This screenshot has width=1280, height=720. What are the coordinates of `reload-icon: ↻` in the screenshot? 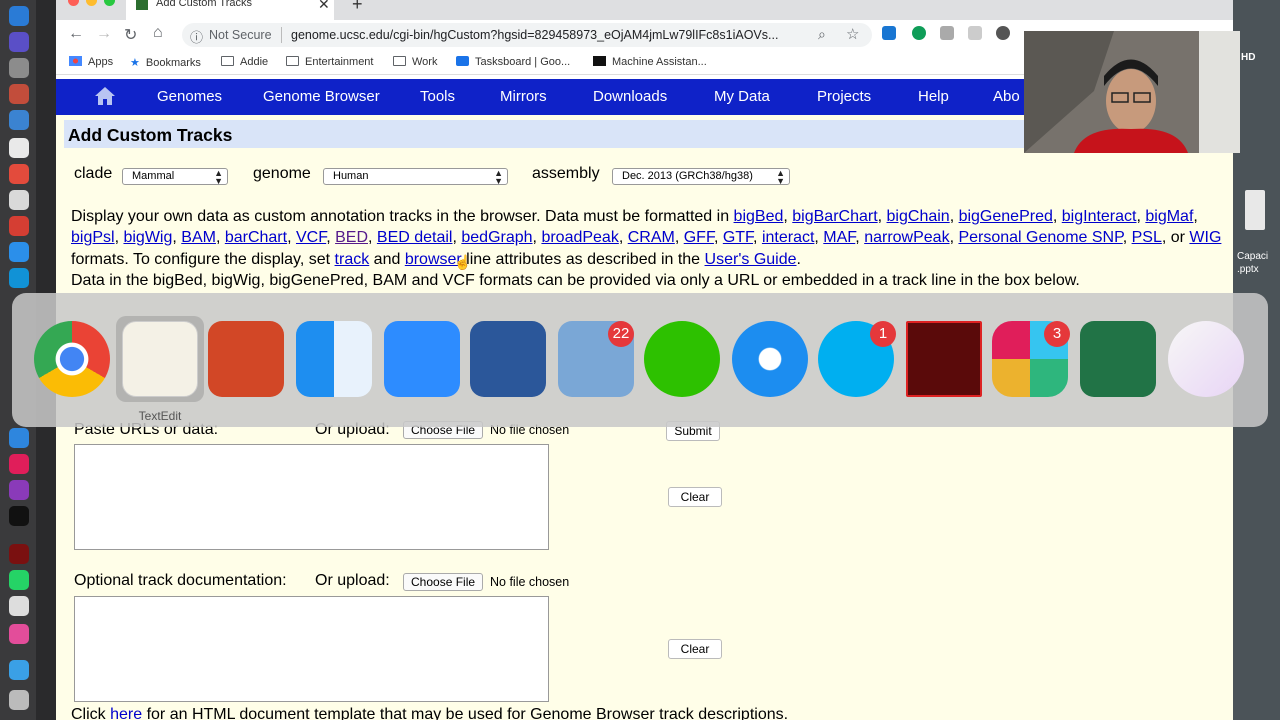 It's located at (130, 35).